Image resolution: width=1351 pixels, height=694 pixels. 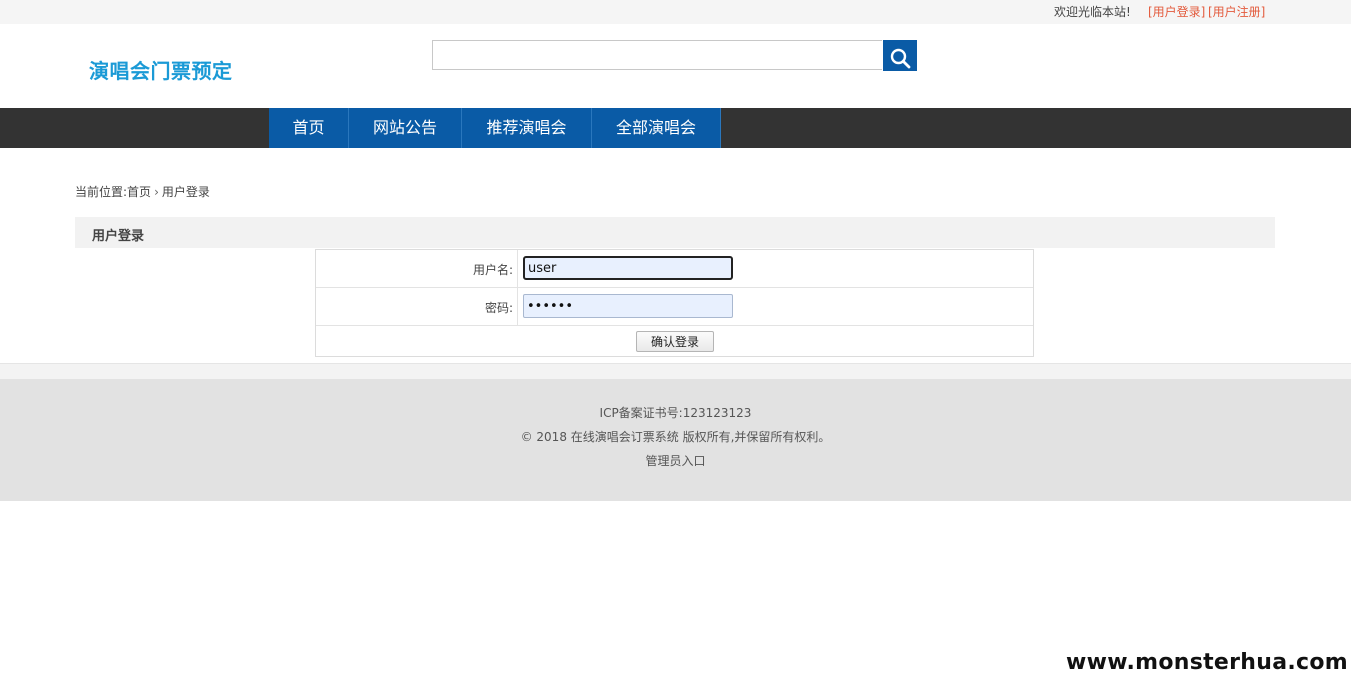 I want to click on icp-text: ICP备案证书号:123123123, so click(x=675, y=413).